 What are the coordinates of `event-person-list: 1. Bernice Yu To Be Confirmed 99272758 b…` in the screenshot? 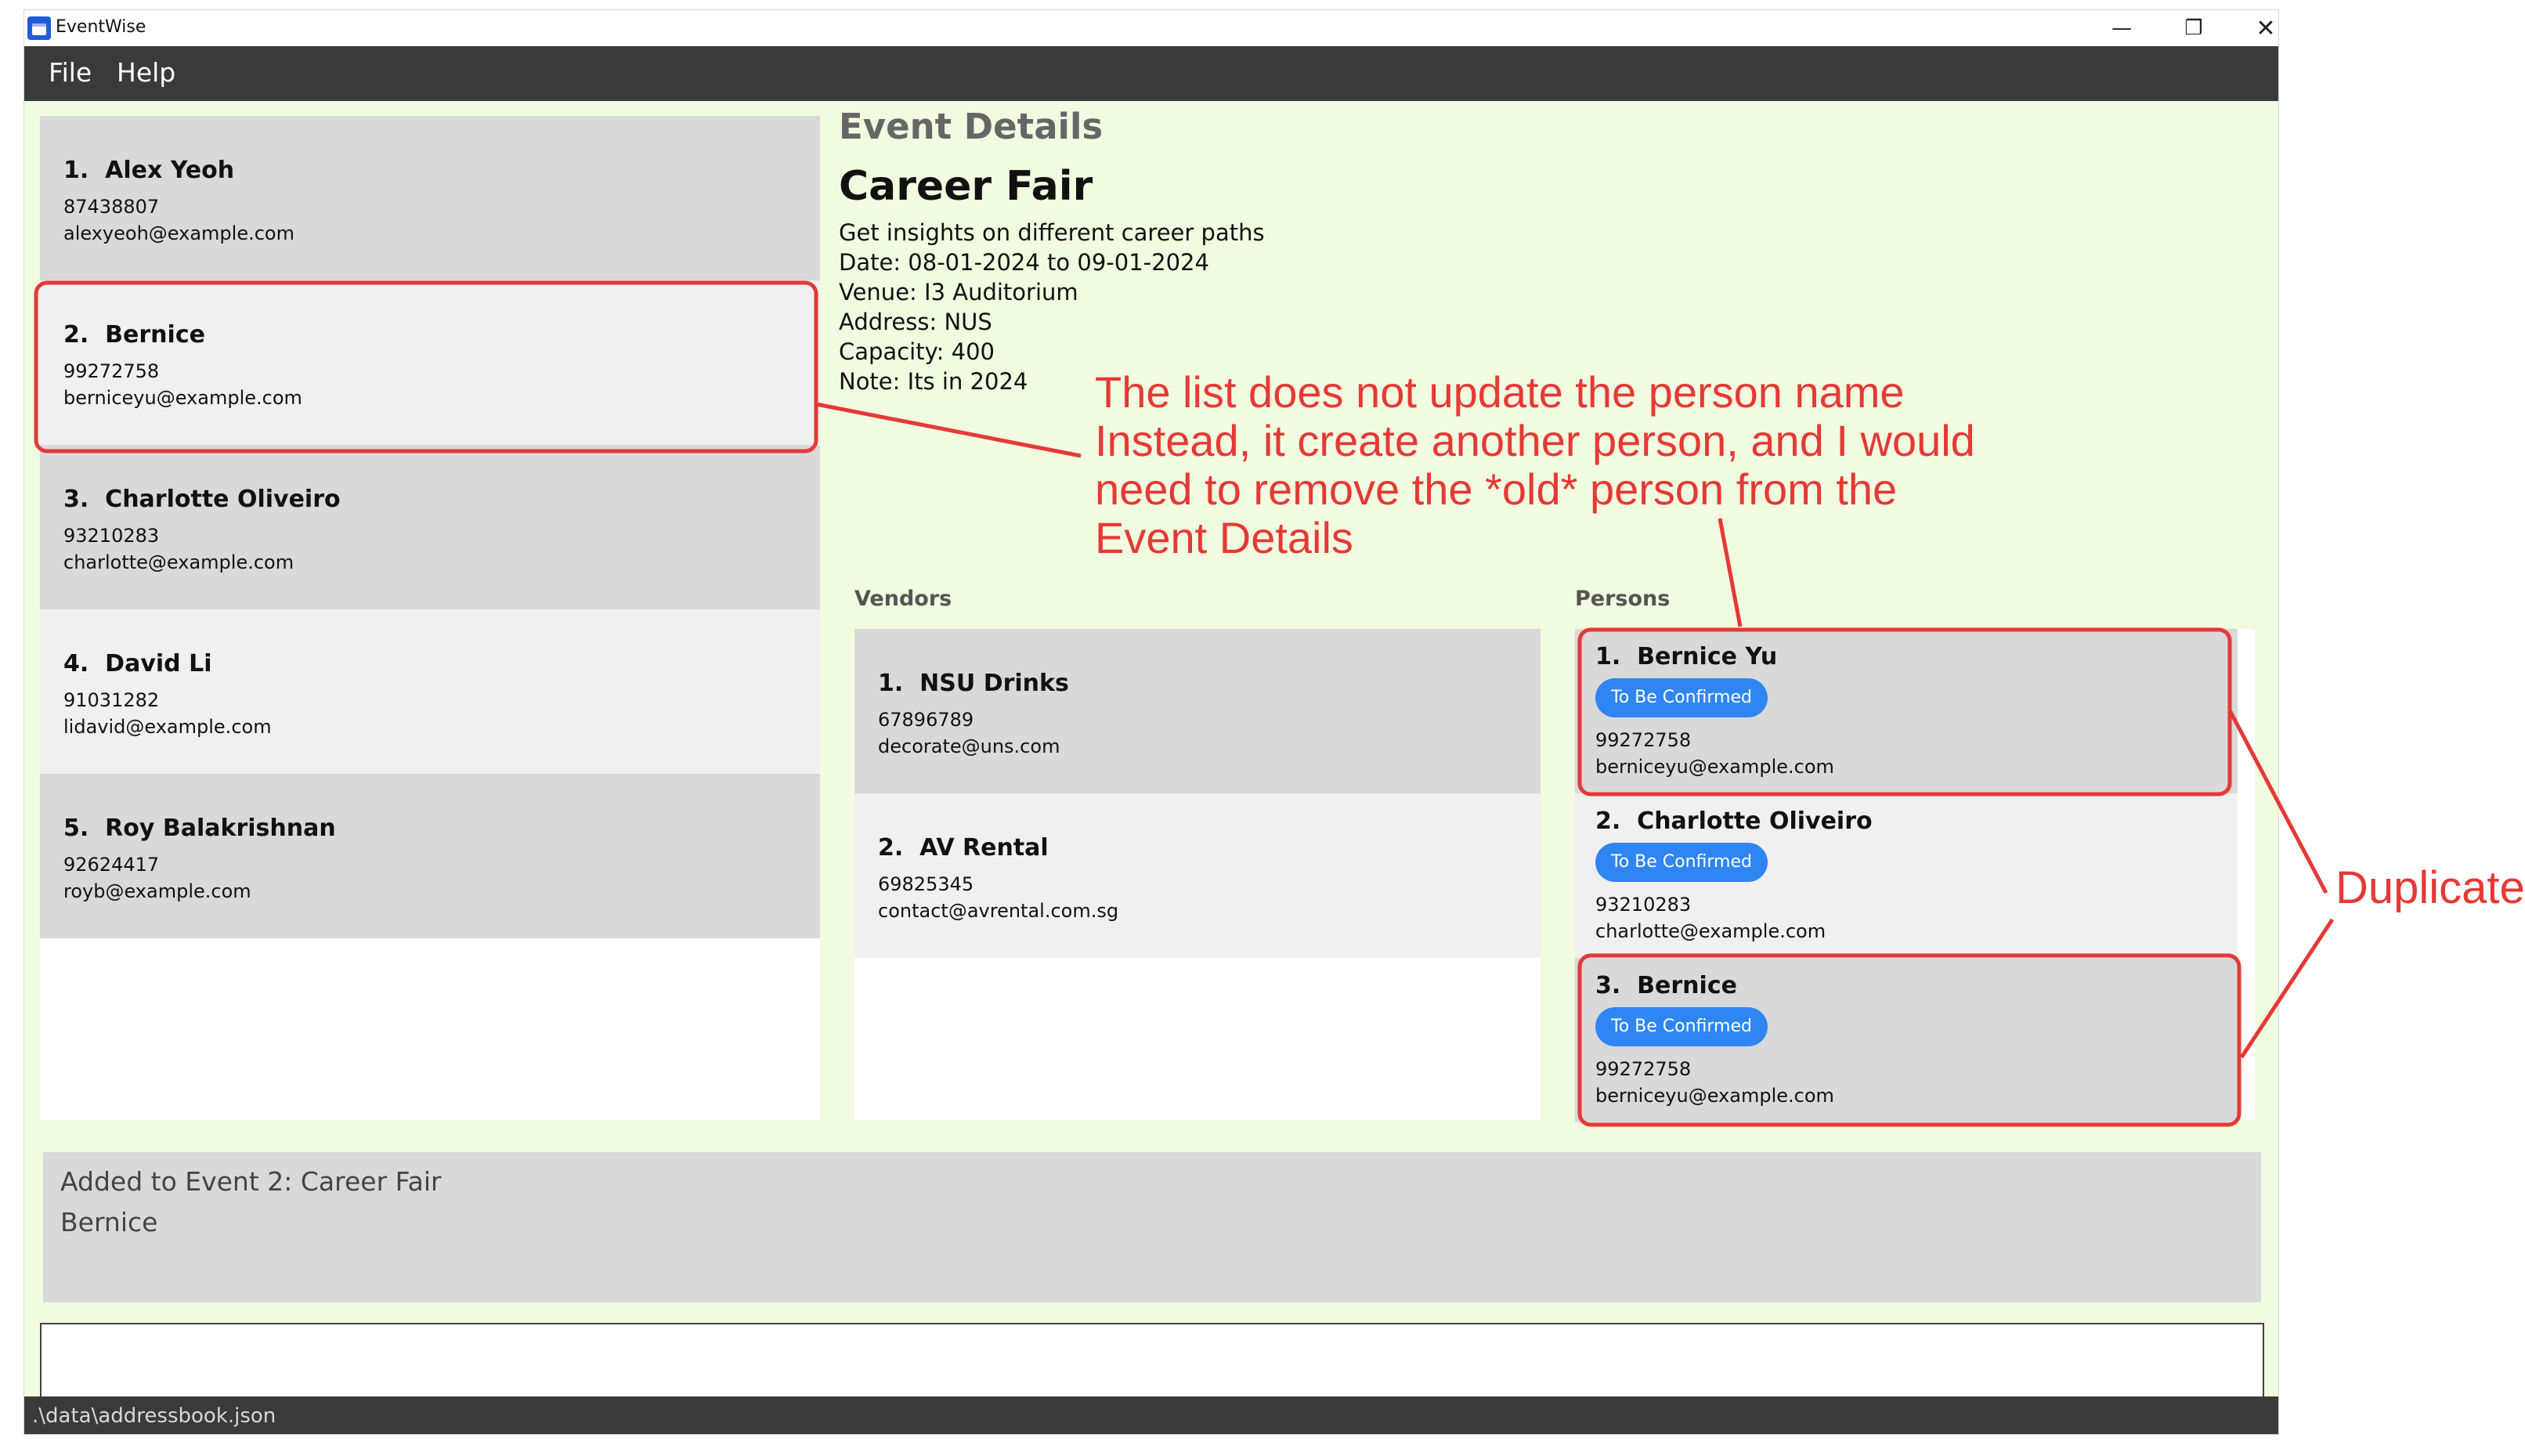 It's located at (1915, 875).